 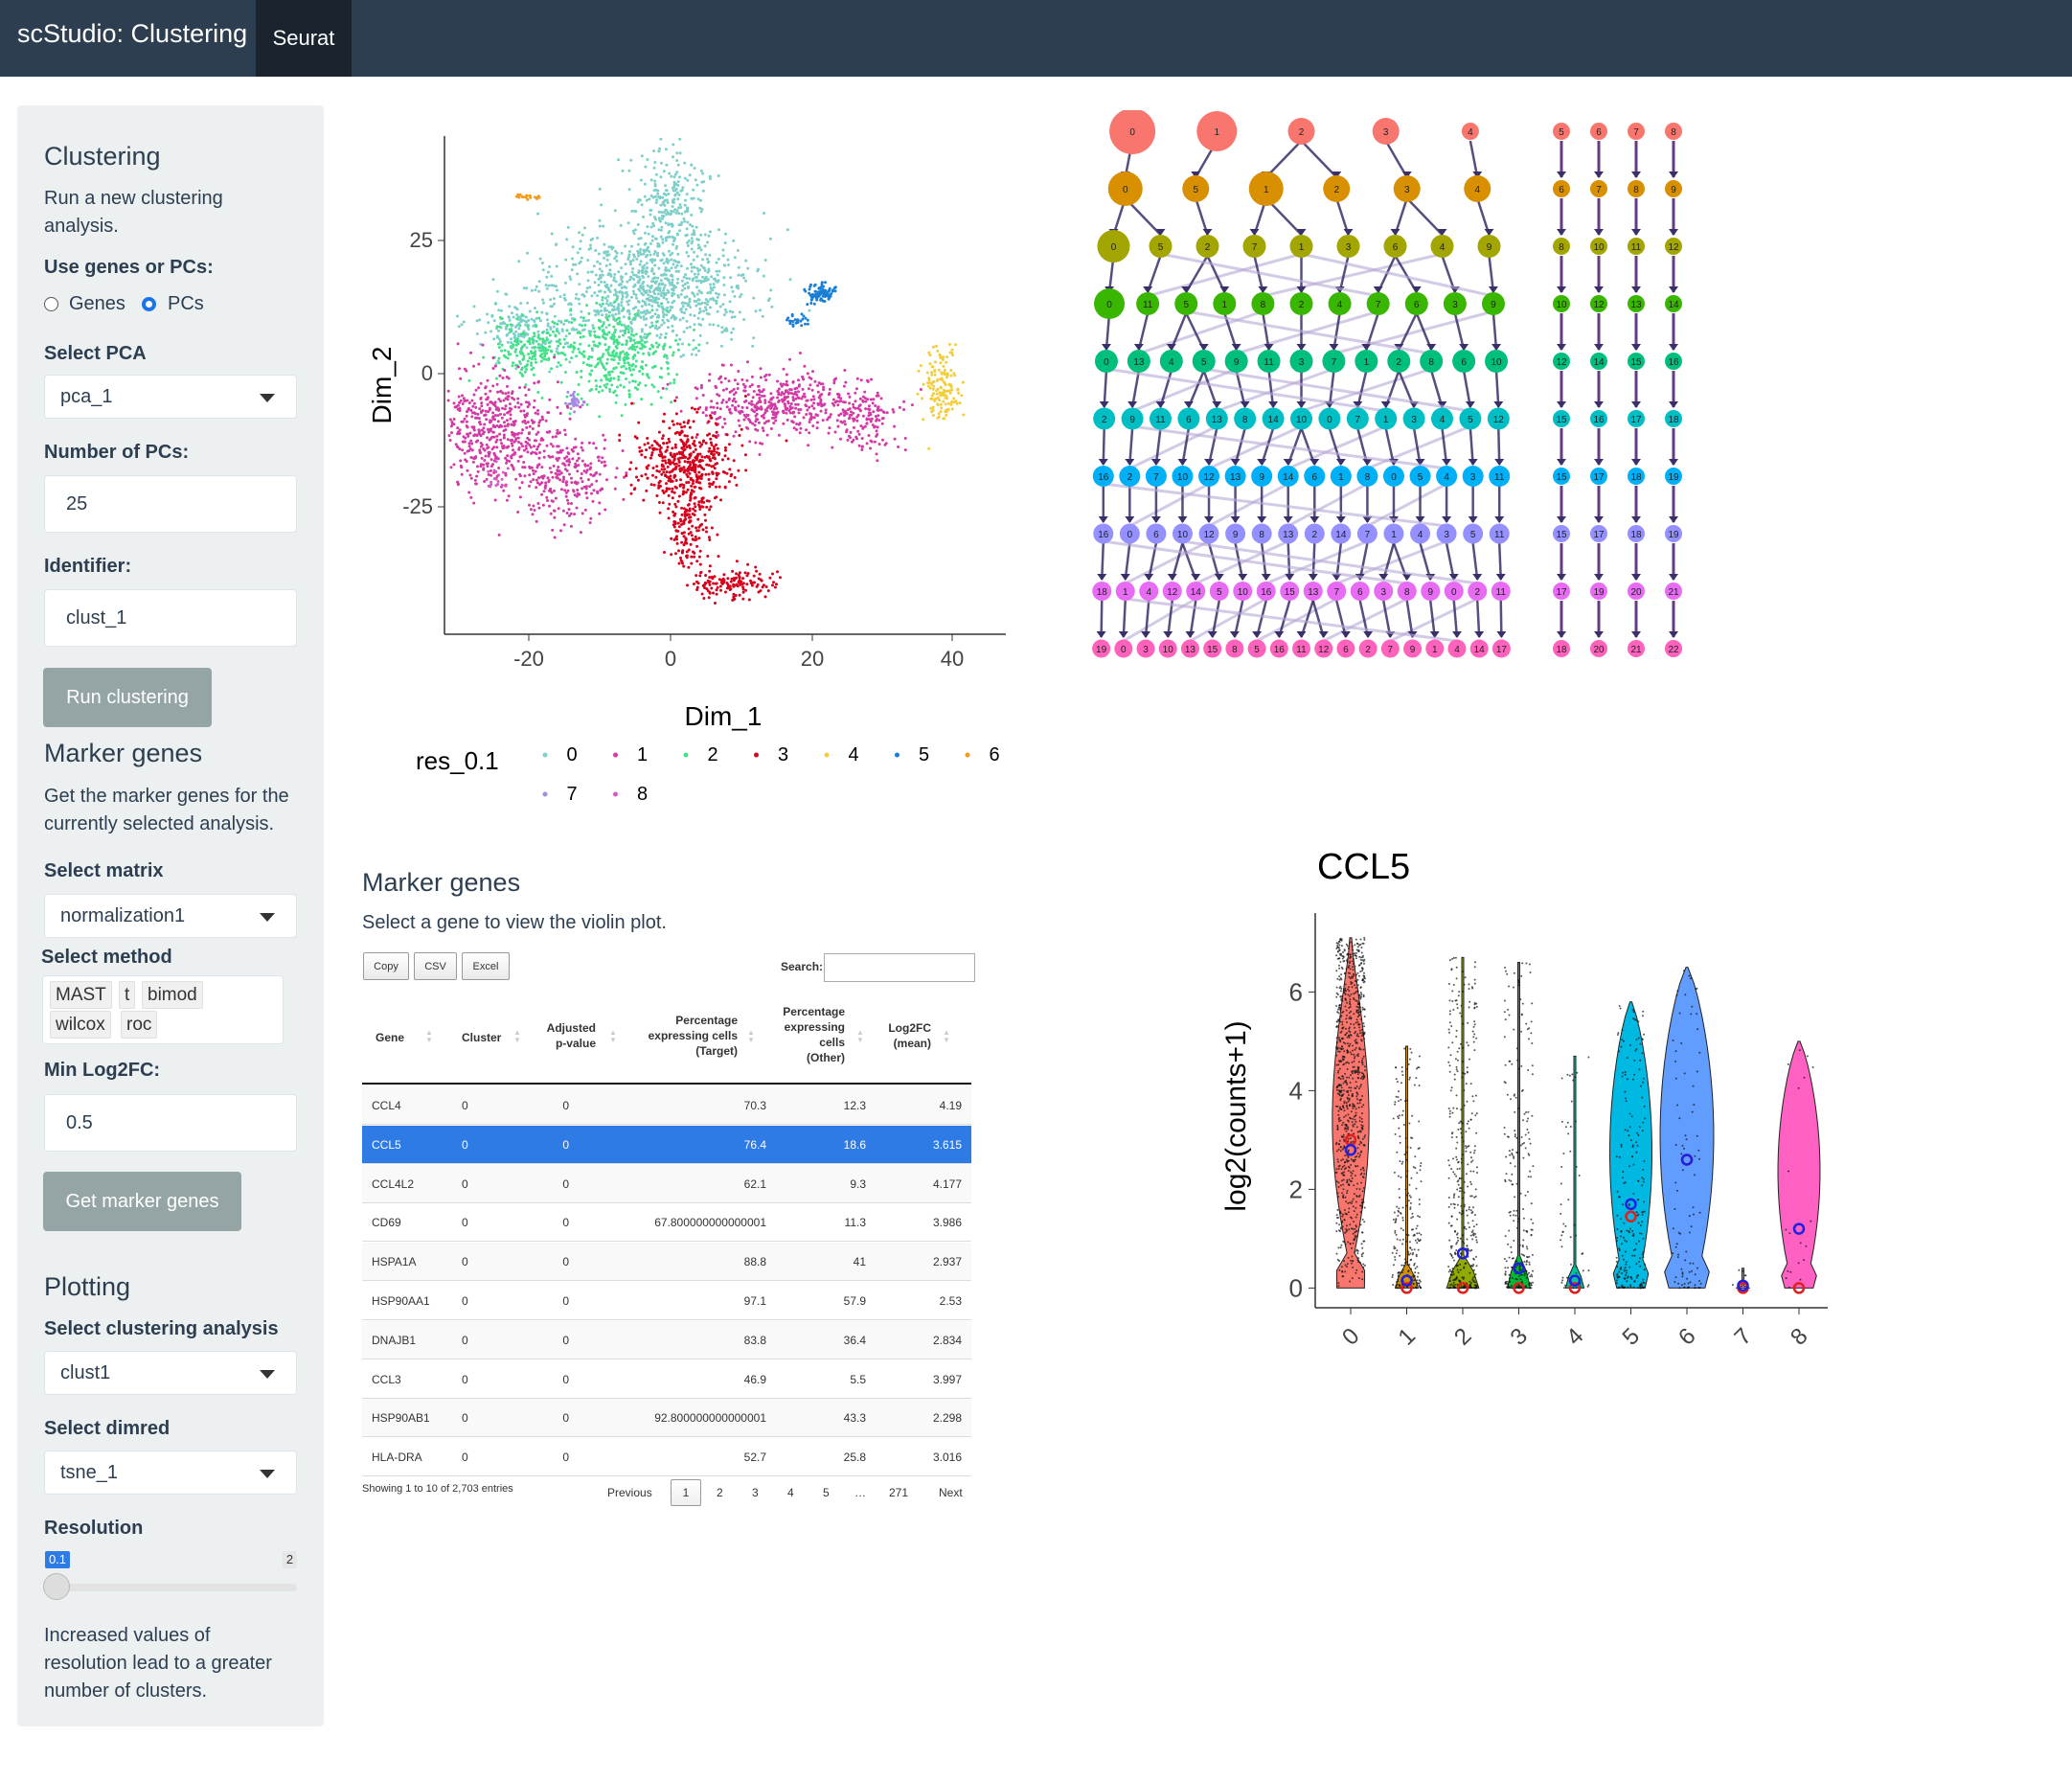 What do you see at coordinates (139, 1025) in the screenshot?
I see `method-chip-roc: roc` at bounding box center [139, 1025].